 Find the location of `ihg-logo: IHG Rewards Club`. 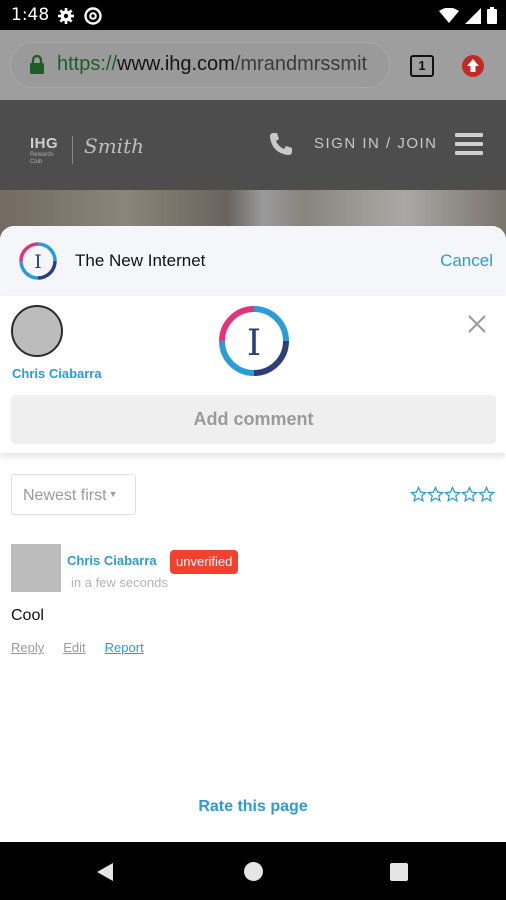

ihg-logo: IHG Rewards Club is located at coordinates (44, 150).